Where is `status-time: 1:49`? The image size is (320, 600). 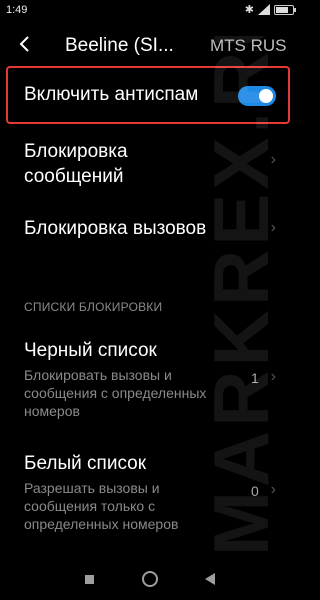
status-time: 1:49 is located at coordinates (17, 10).